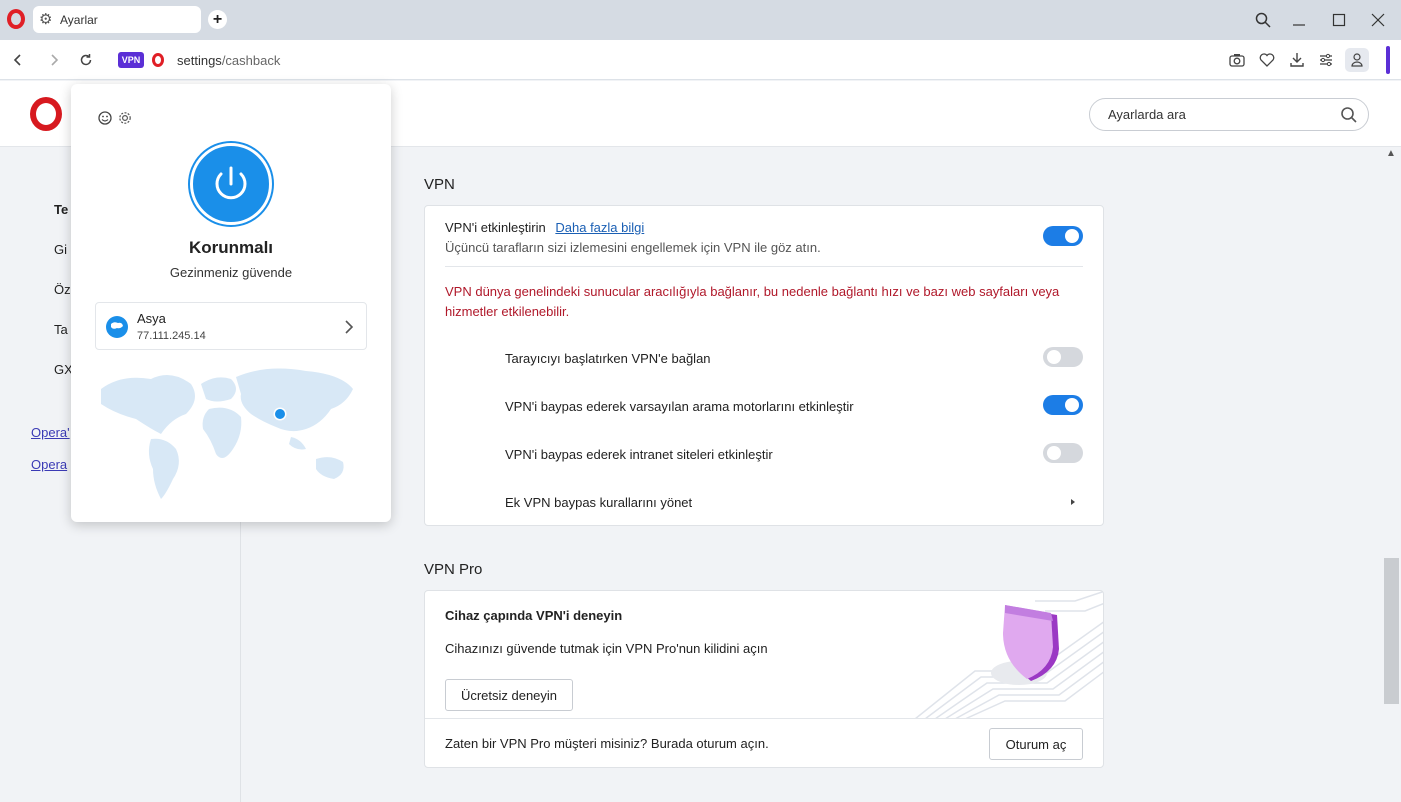 The width and height of the screenshot is (1401, 802). Describe the element at coordinates (117, 327) in the screenshot. I see `globe-icon` at that location.